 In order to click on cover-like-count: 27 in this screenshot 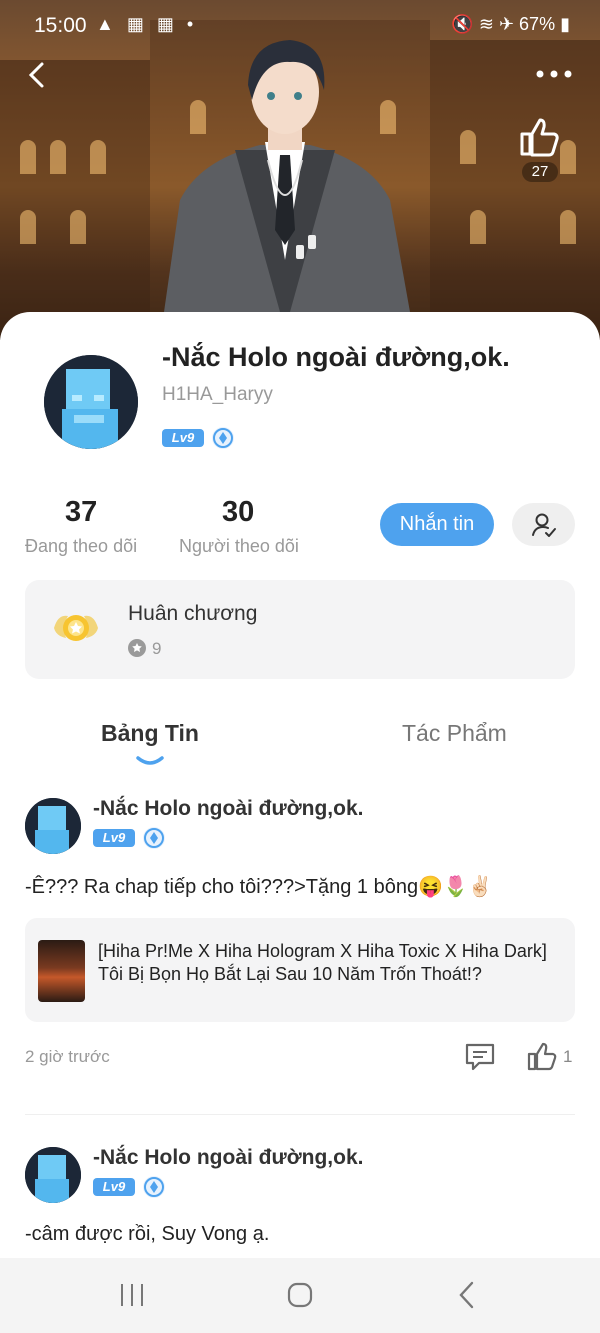, I will do `click(540, 172)`.